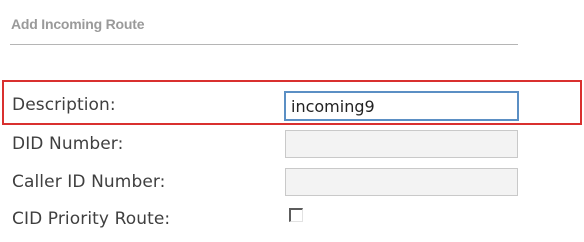 The height and width of the screenshot is (242, 584). What do you see at coordinates (296, 215) in the screenshot?
I see `cid-priority-route-checkbox` at bounding box center [296, 215].